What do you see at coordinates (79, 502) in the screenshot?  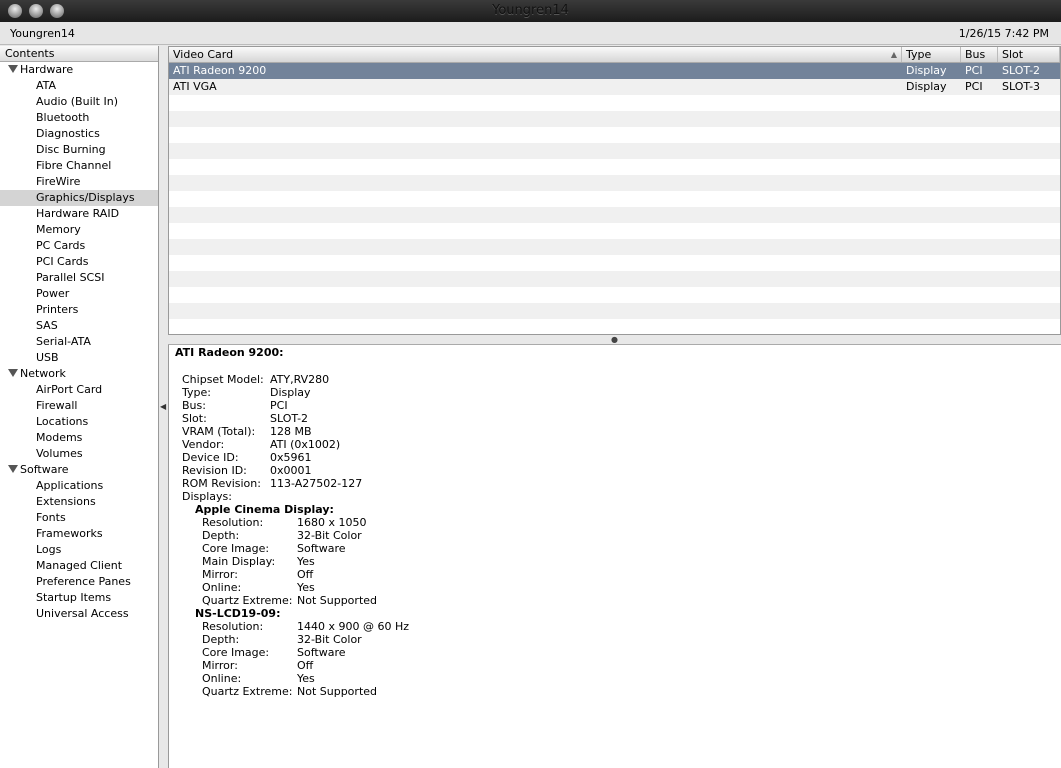 I see `sidebar-item: Extensions` at bounding box center [79, 502].